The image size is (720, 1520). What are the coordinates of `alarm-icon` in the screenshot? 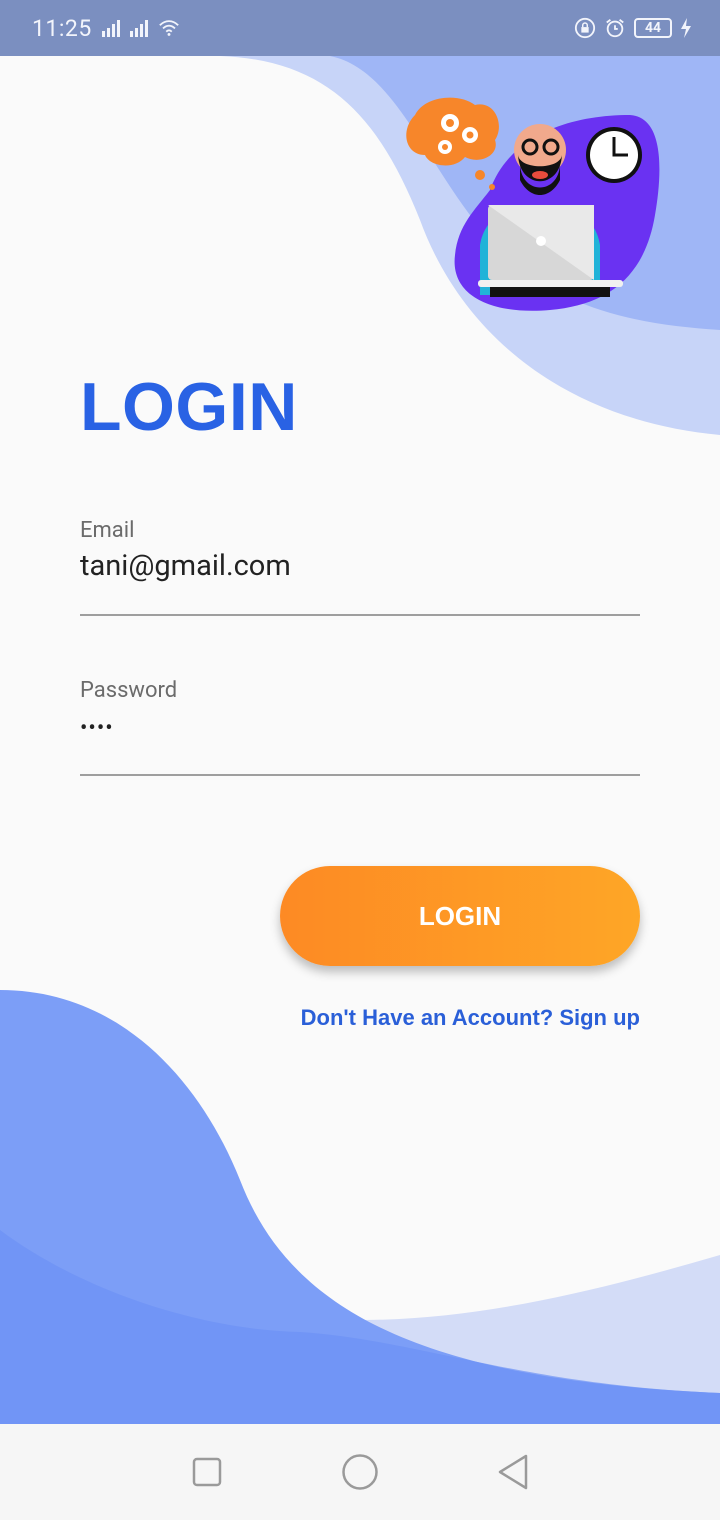 It's located at (615, 28).